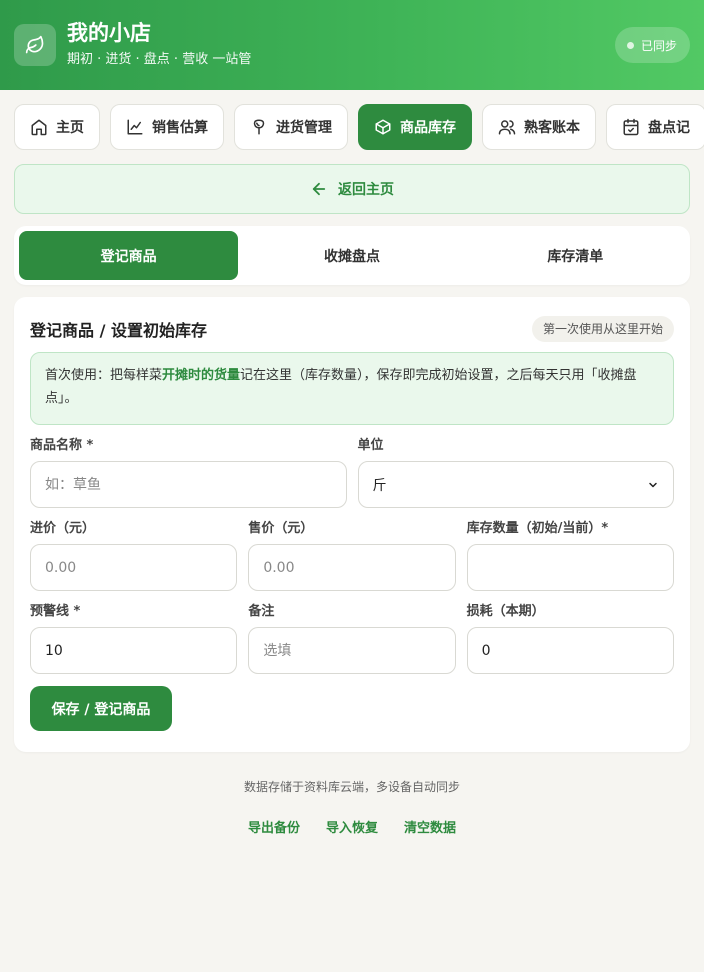  I want to click on box-icon, so click(383, 127).